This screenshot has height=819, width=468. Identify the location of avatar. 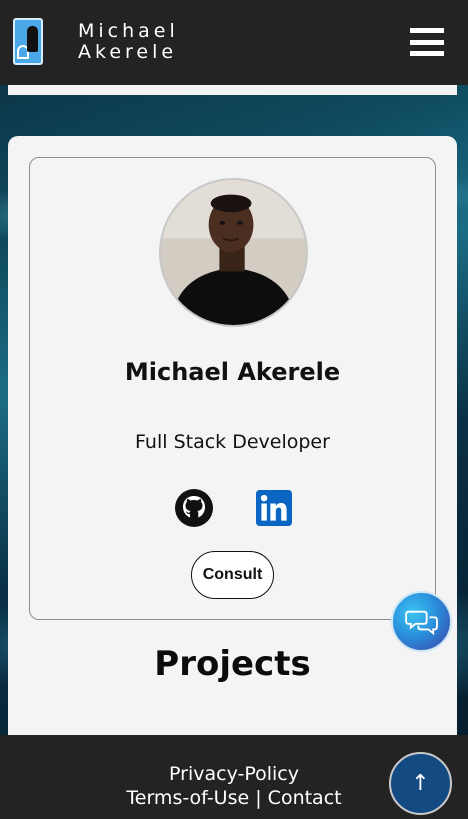
(233, 252).